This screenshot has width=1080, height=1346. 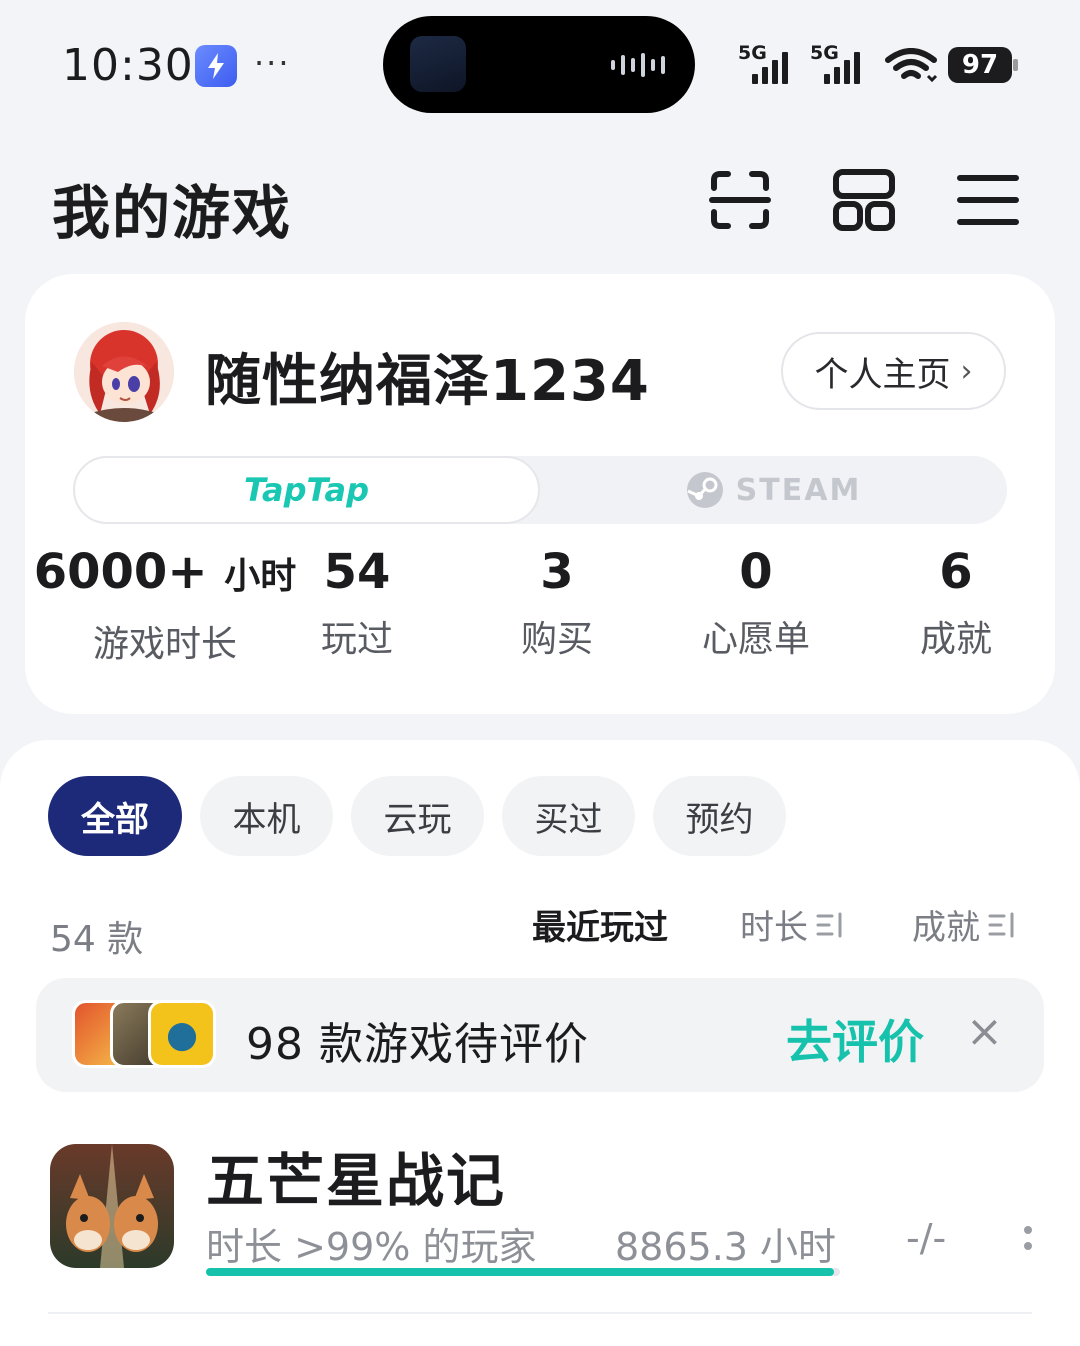 I want to click on now-playing-artwork, so click(x=438, y=64).